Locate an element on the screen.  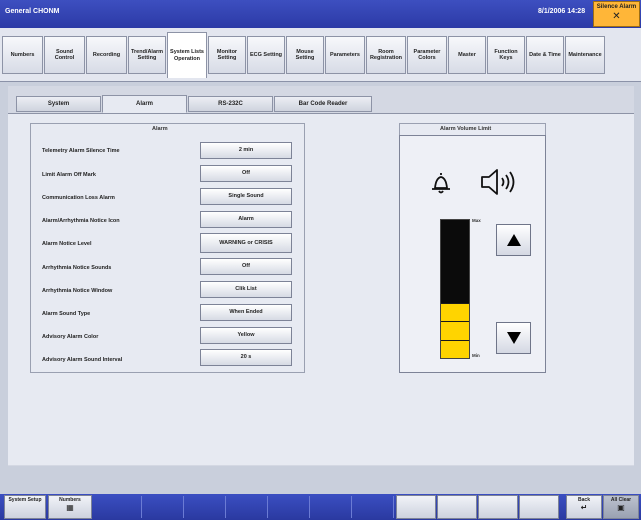
subtab-rs232c: RS-232C is located at coordinates (230, 104).